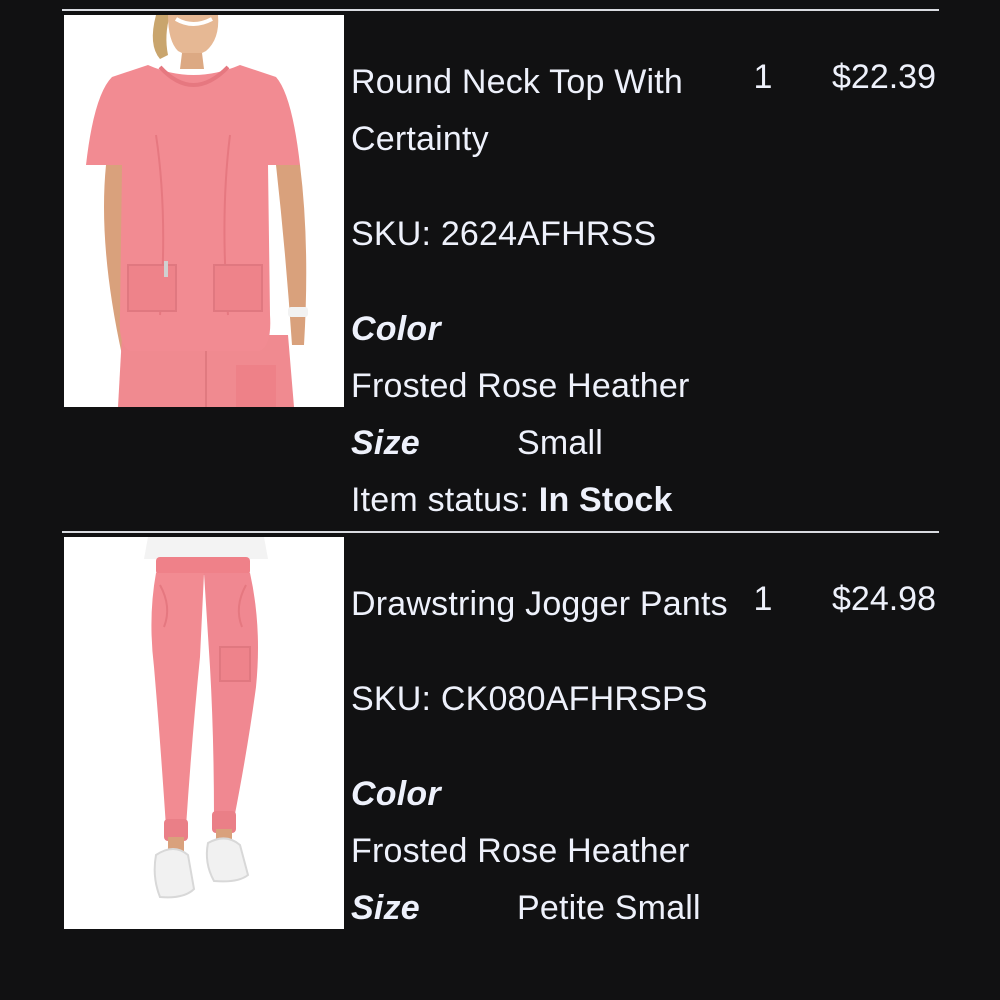  I want to click on size-line: Size Small, so click(548, 443).